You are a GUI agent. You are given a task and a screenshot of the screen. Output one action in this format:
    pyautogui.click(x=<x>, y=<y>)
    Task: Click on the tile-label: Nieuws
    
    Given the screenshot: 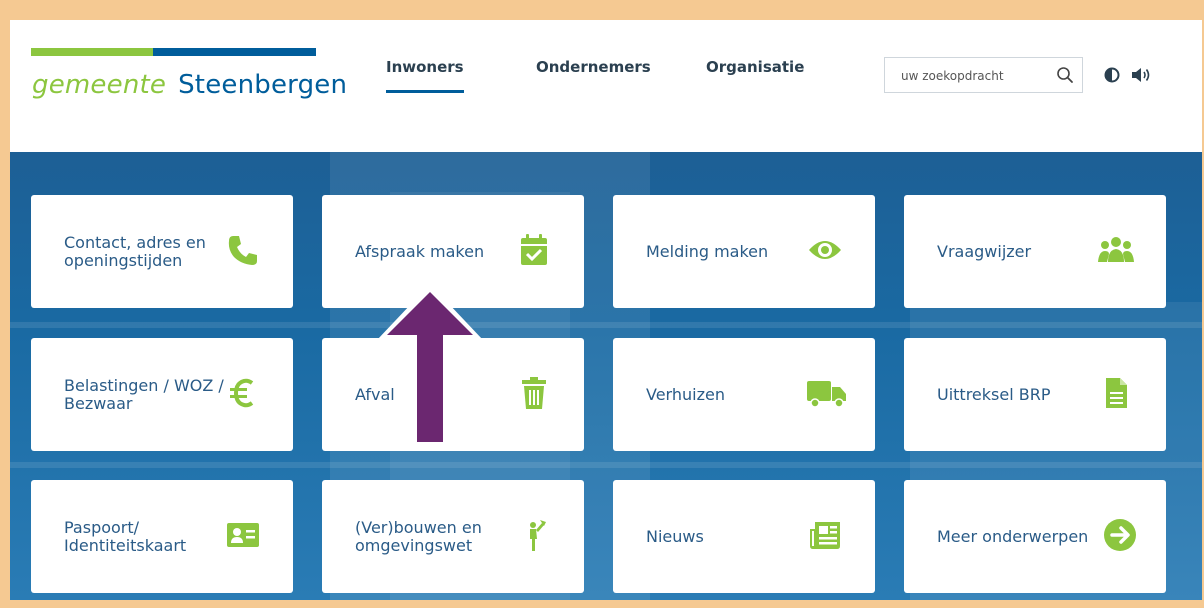 What is the action you would take?
    pyautogui.click(x=675, y=536)
    